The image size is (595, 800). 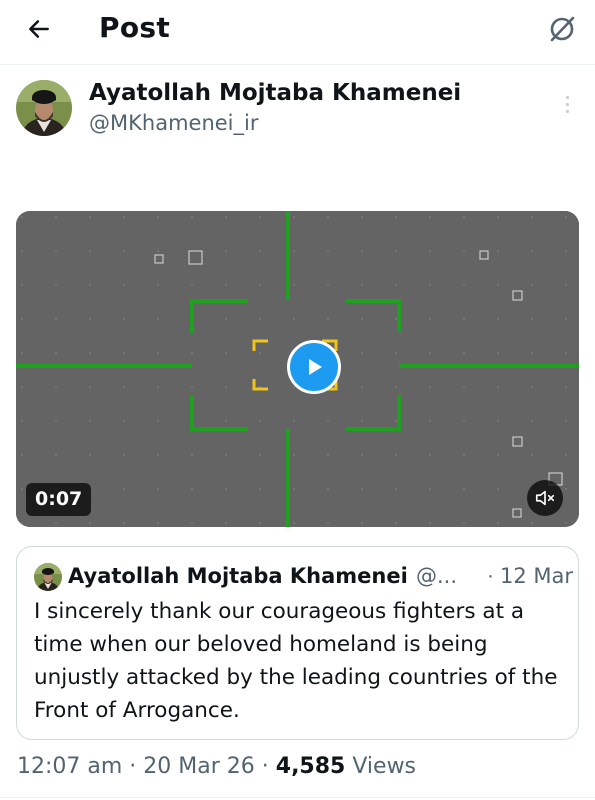 What do you see at coordinates (567, 97) in the screenshot?
I see `more-vertical-icon` at bounding box center [567, 97].